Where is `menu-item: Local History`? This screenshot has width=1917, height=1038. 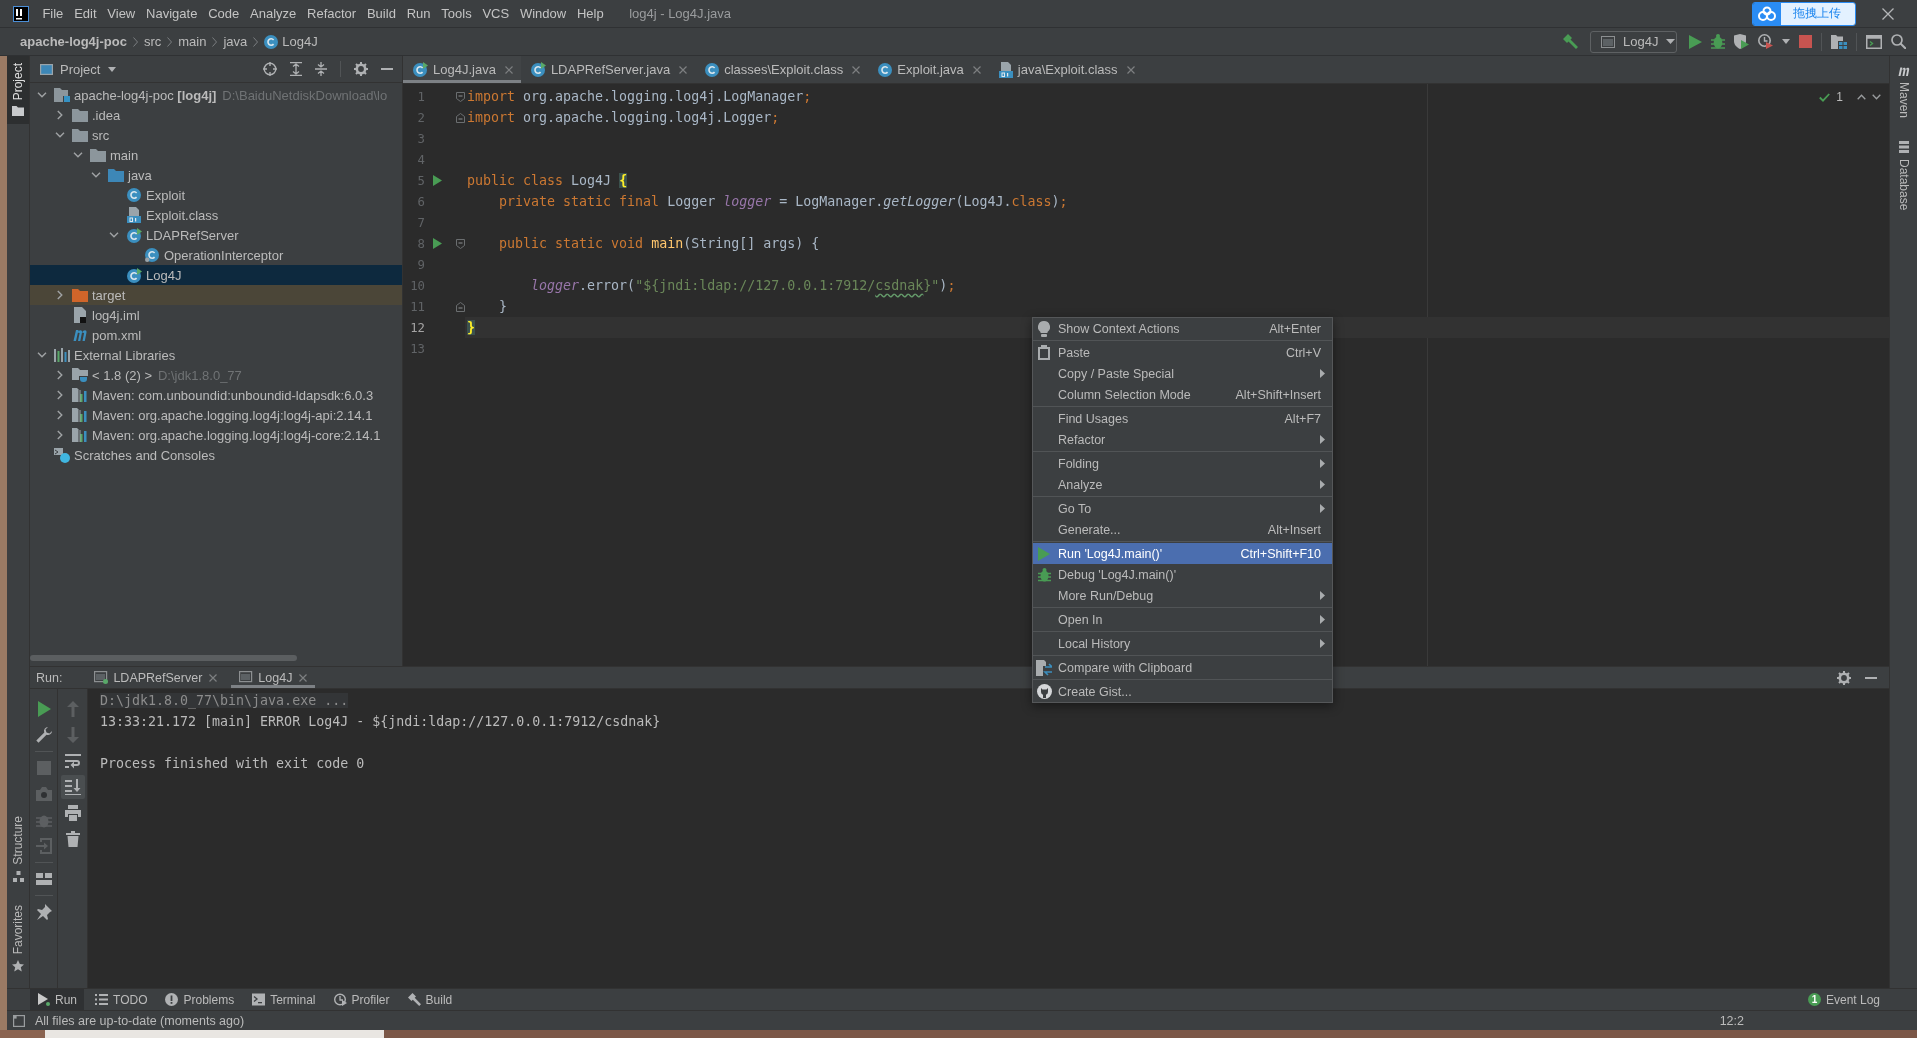
menu-item: Local History is located at coordinates (1182, 643).